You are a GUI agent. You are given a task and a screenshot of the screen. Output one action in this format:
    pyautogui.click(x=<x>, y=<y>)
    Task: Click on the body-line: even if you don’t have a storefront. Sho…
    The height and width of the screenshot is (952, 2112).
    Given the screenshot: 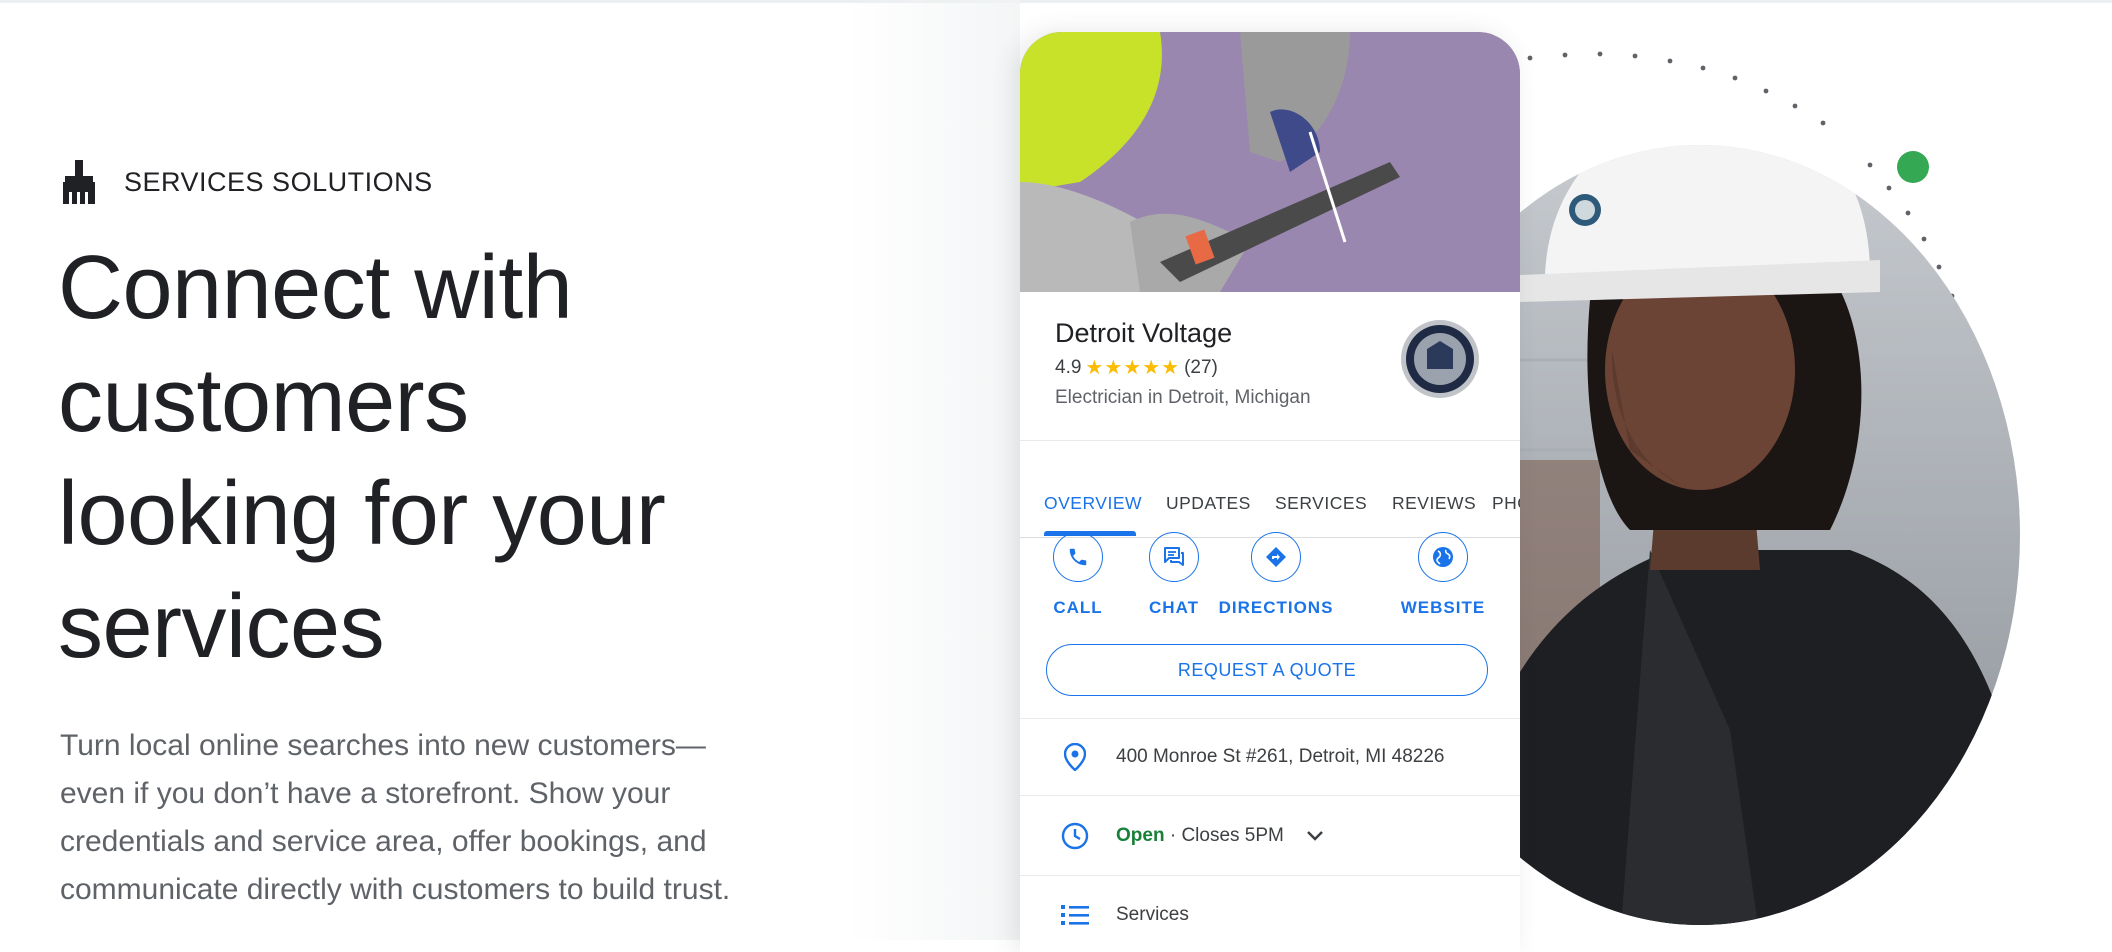 What is the action you would take?
    pyautogui.click(x=365, y=793)
    